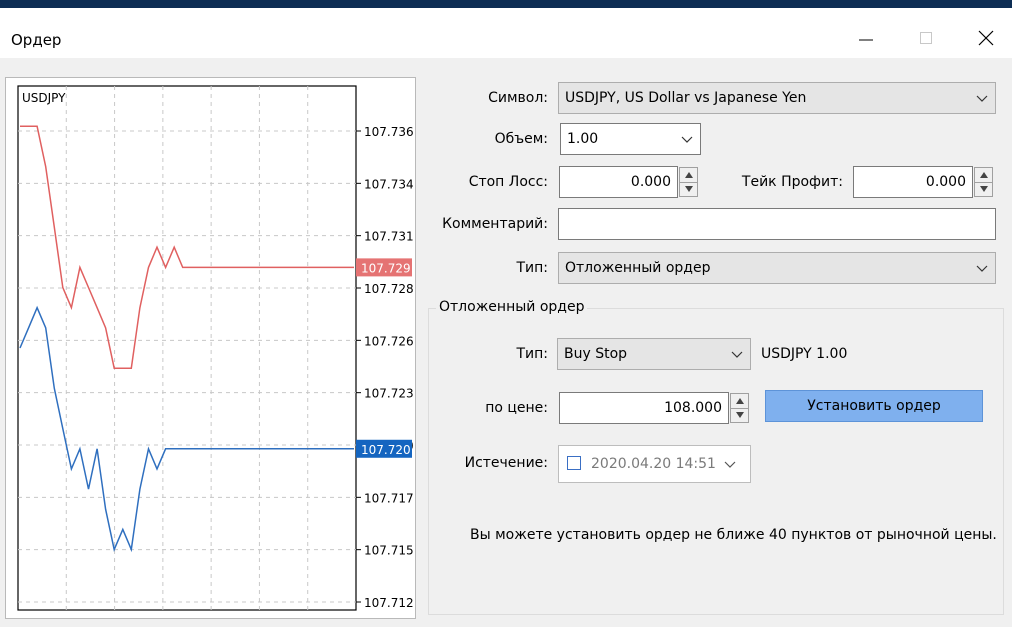 The width and height of the screenshot is (1012, 627). I want to click on expiry-datetime: 2020.04.20 14:51, so click(654, 464).